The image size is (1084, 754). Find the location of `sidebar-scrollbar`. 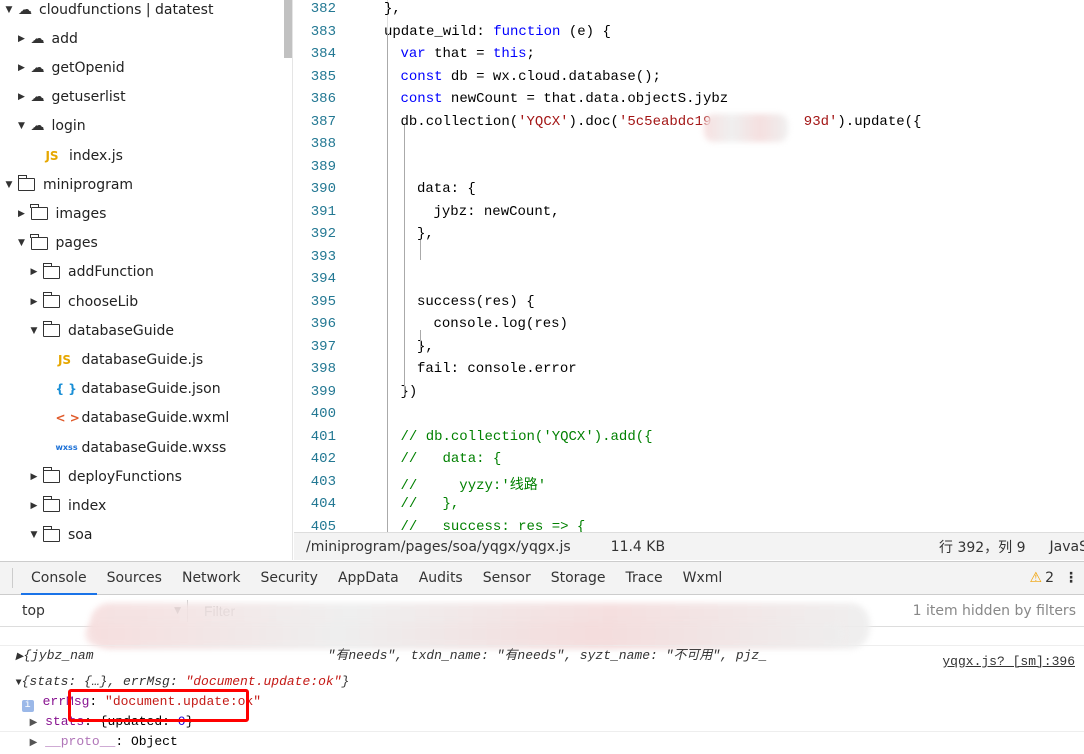

sidebar-scrollbar is located at coordinates (288, 29).